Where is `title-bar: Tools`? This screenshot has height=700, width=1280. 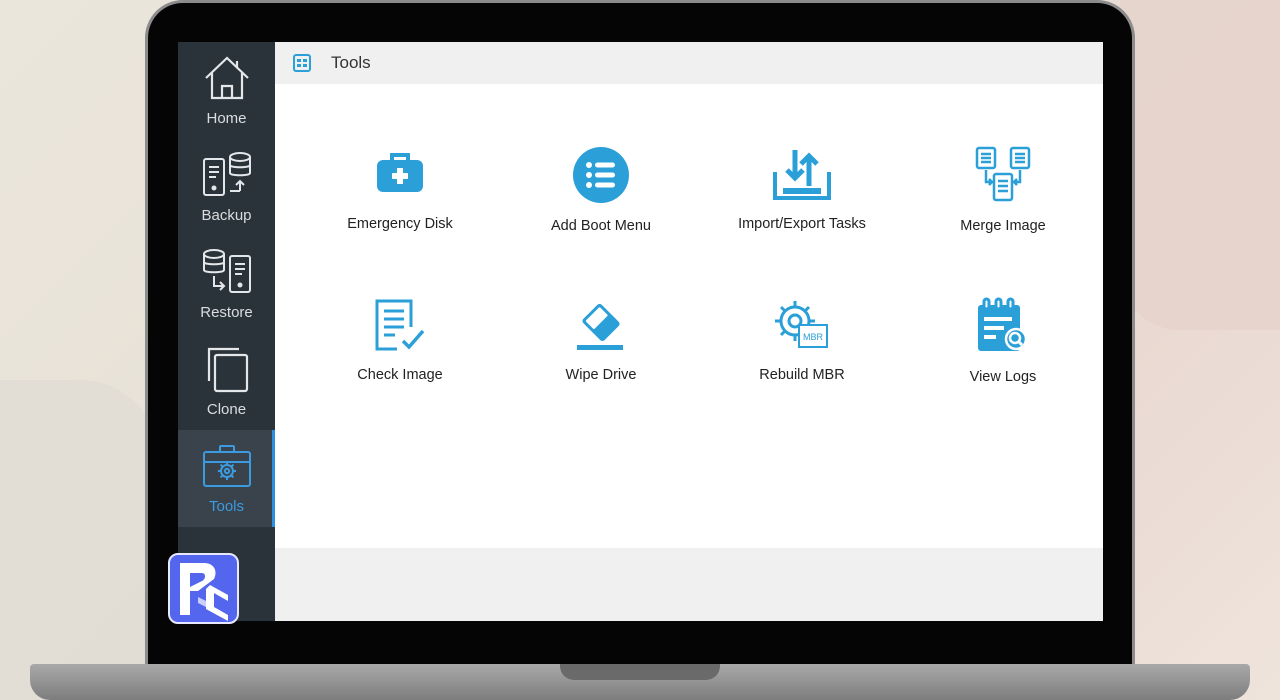 title-bar: Tools is located at coordinates (689, 63).